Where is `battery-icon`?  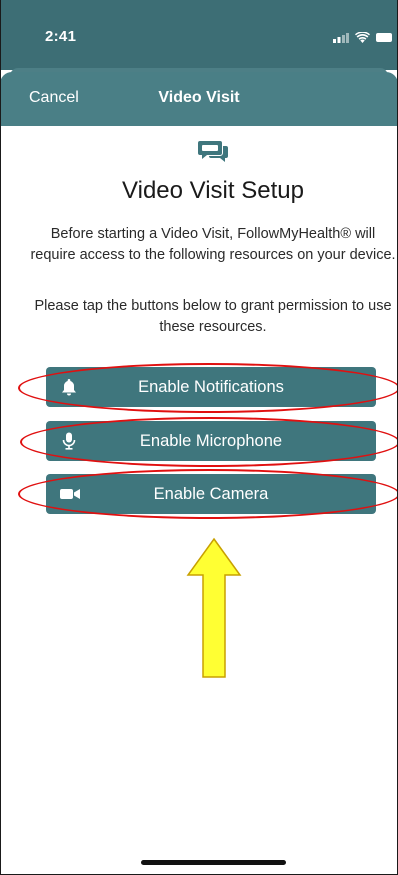 battery-icon is located at coordinates (384, 39).